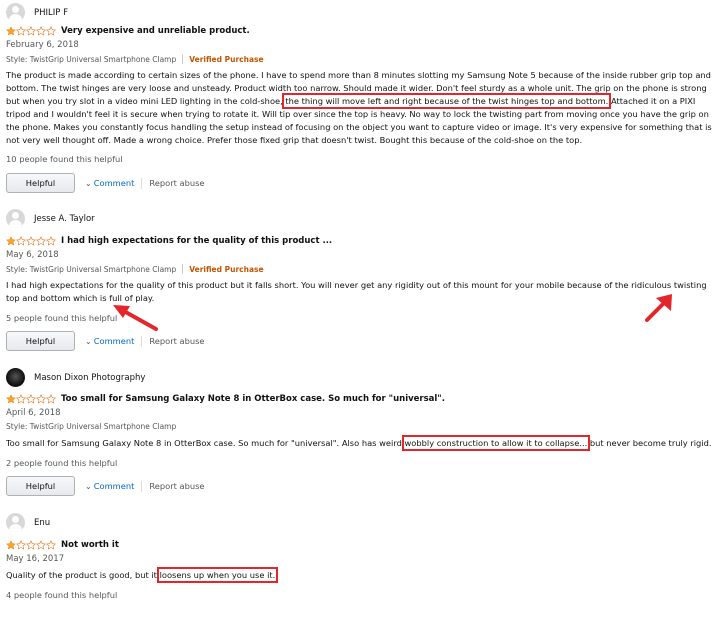 The width and height of the screenshot is (720, 618). Describe the element at coordinates (33, 413) in the screenshot. I see `review-date: April 6, 2018` at that location.